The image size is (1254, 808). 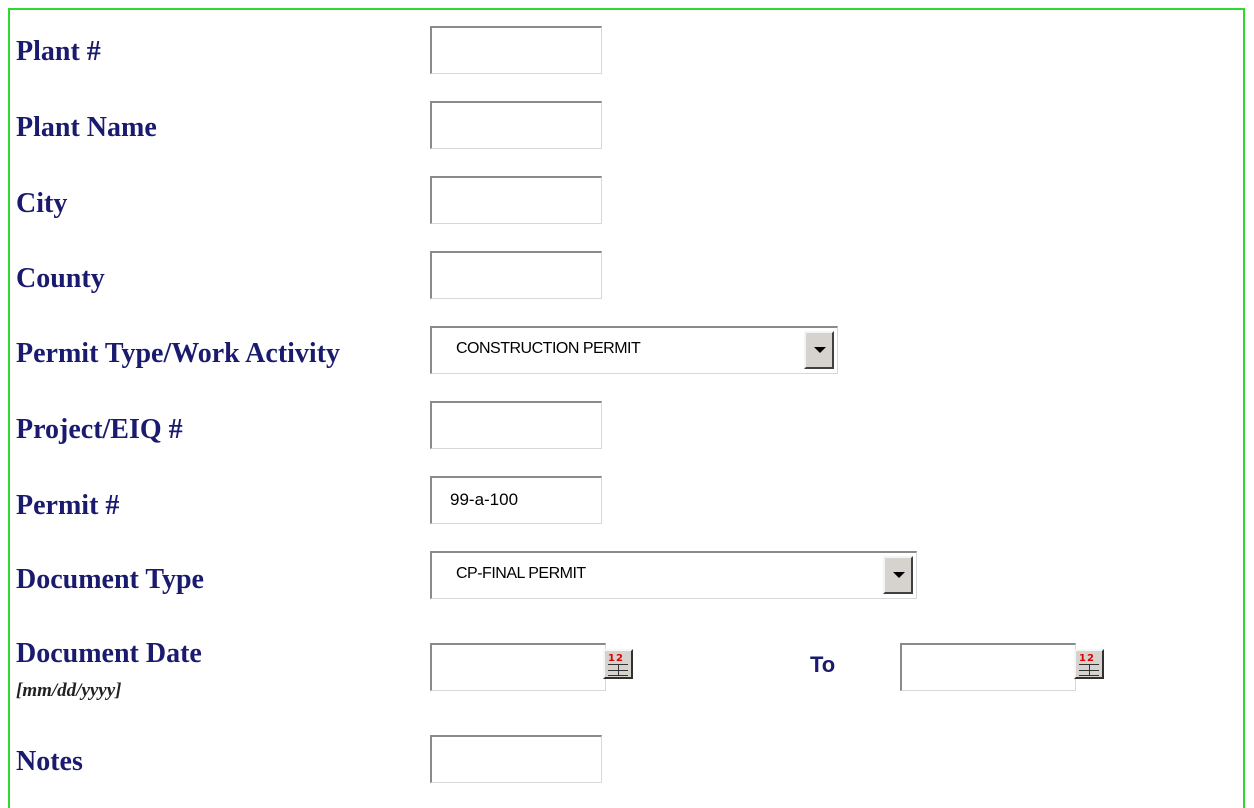 I want to click on plant-name-label: Plant Name, so click(x=86, y=127).